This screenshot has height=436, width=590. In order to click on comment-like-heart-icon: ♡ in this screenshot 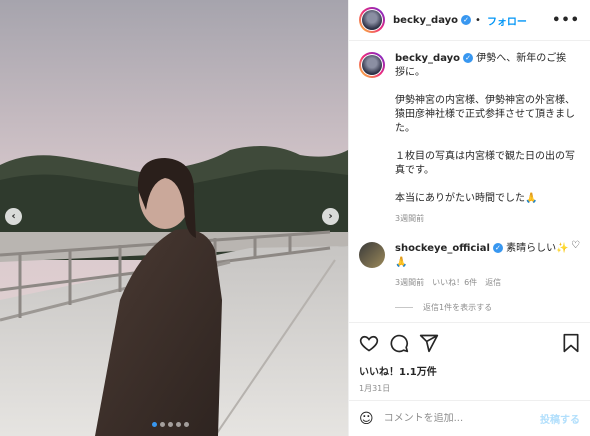, I will do `click(575, 245)`.